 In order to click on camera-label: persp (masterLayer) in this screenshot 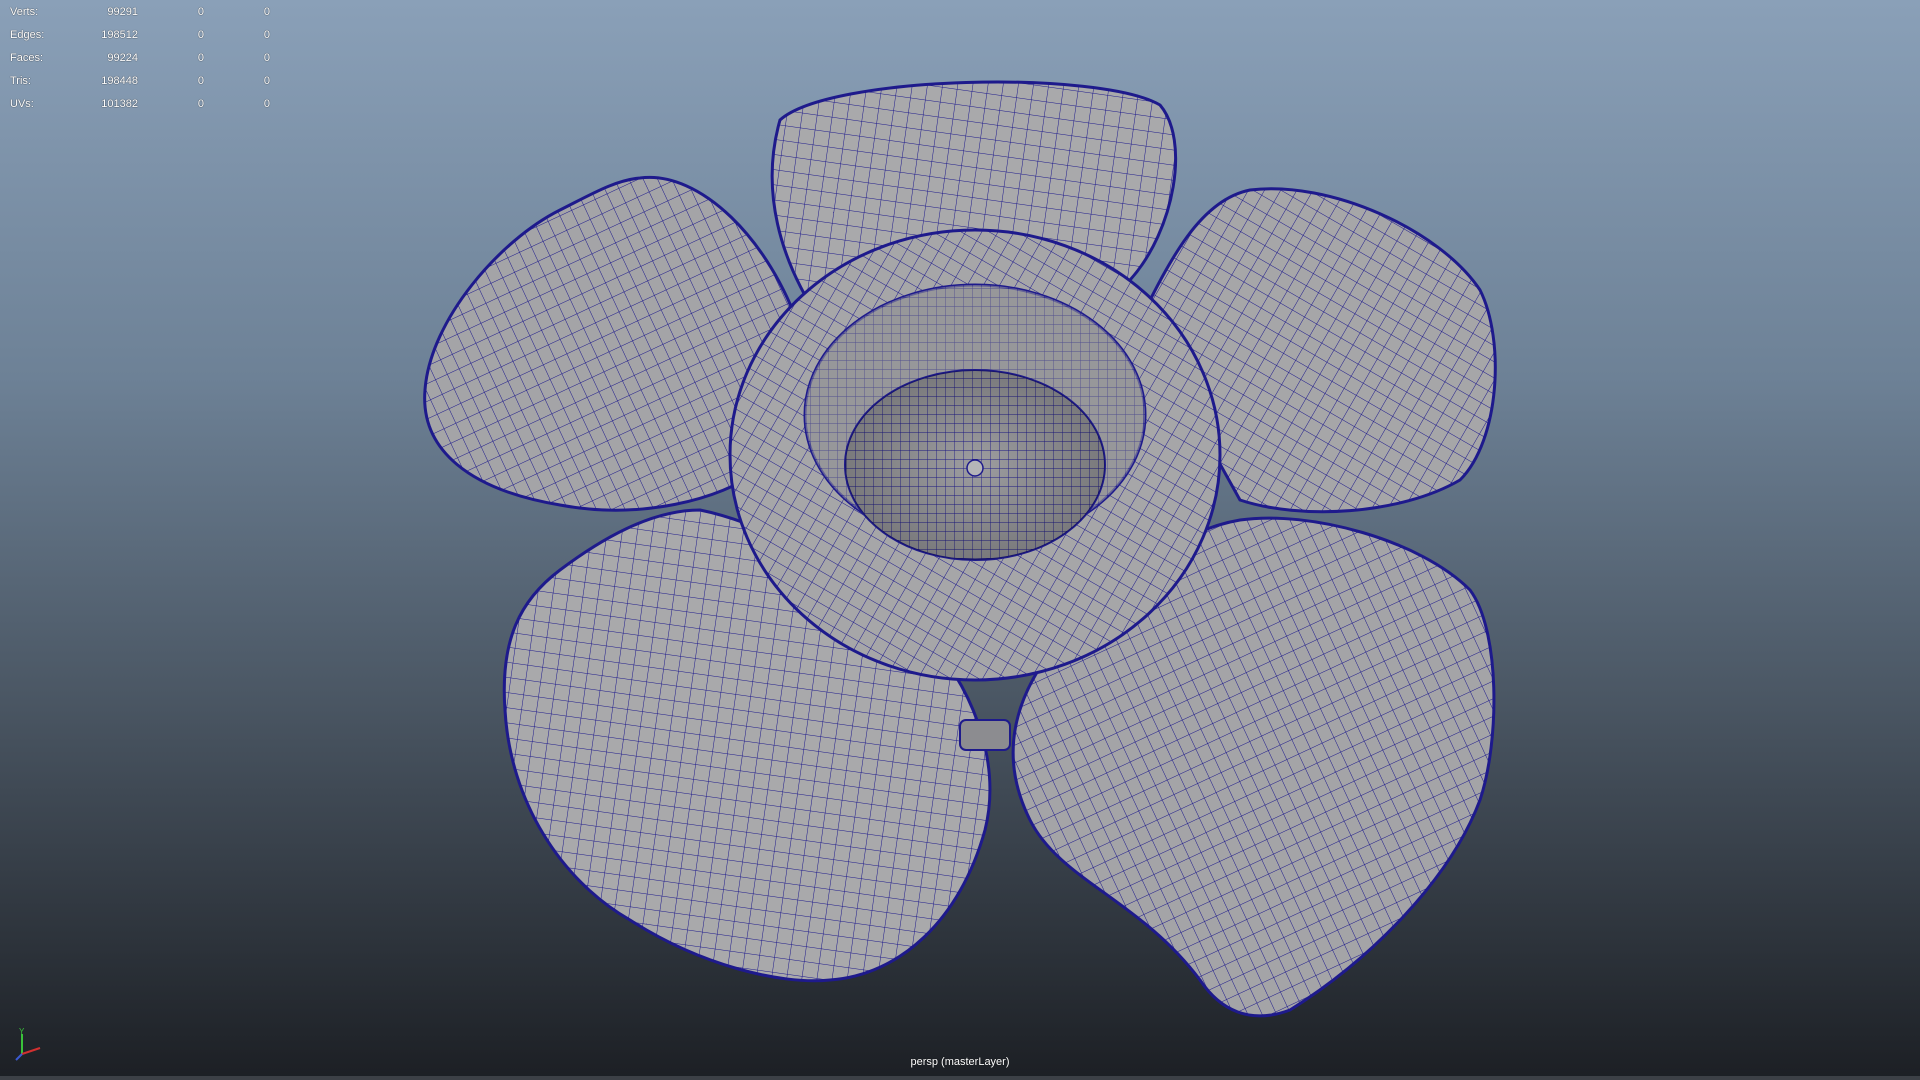, I will do `click(960, 1062)`.